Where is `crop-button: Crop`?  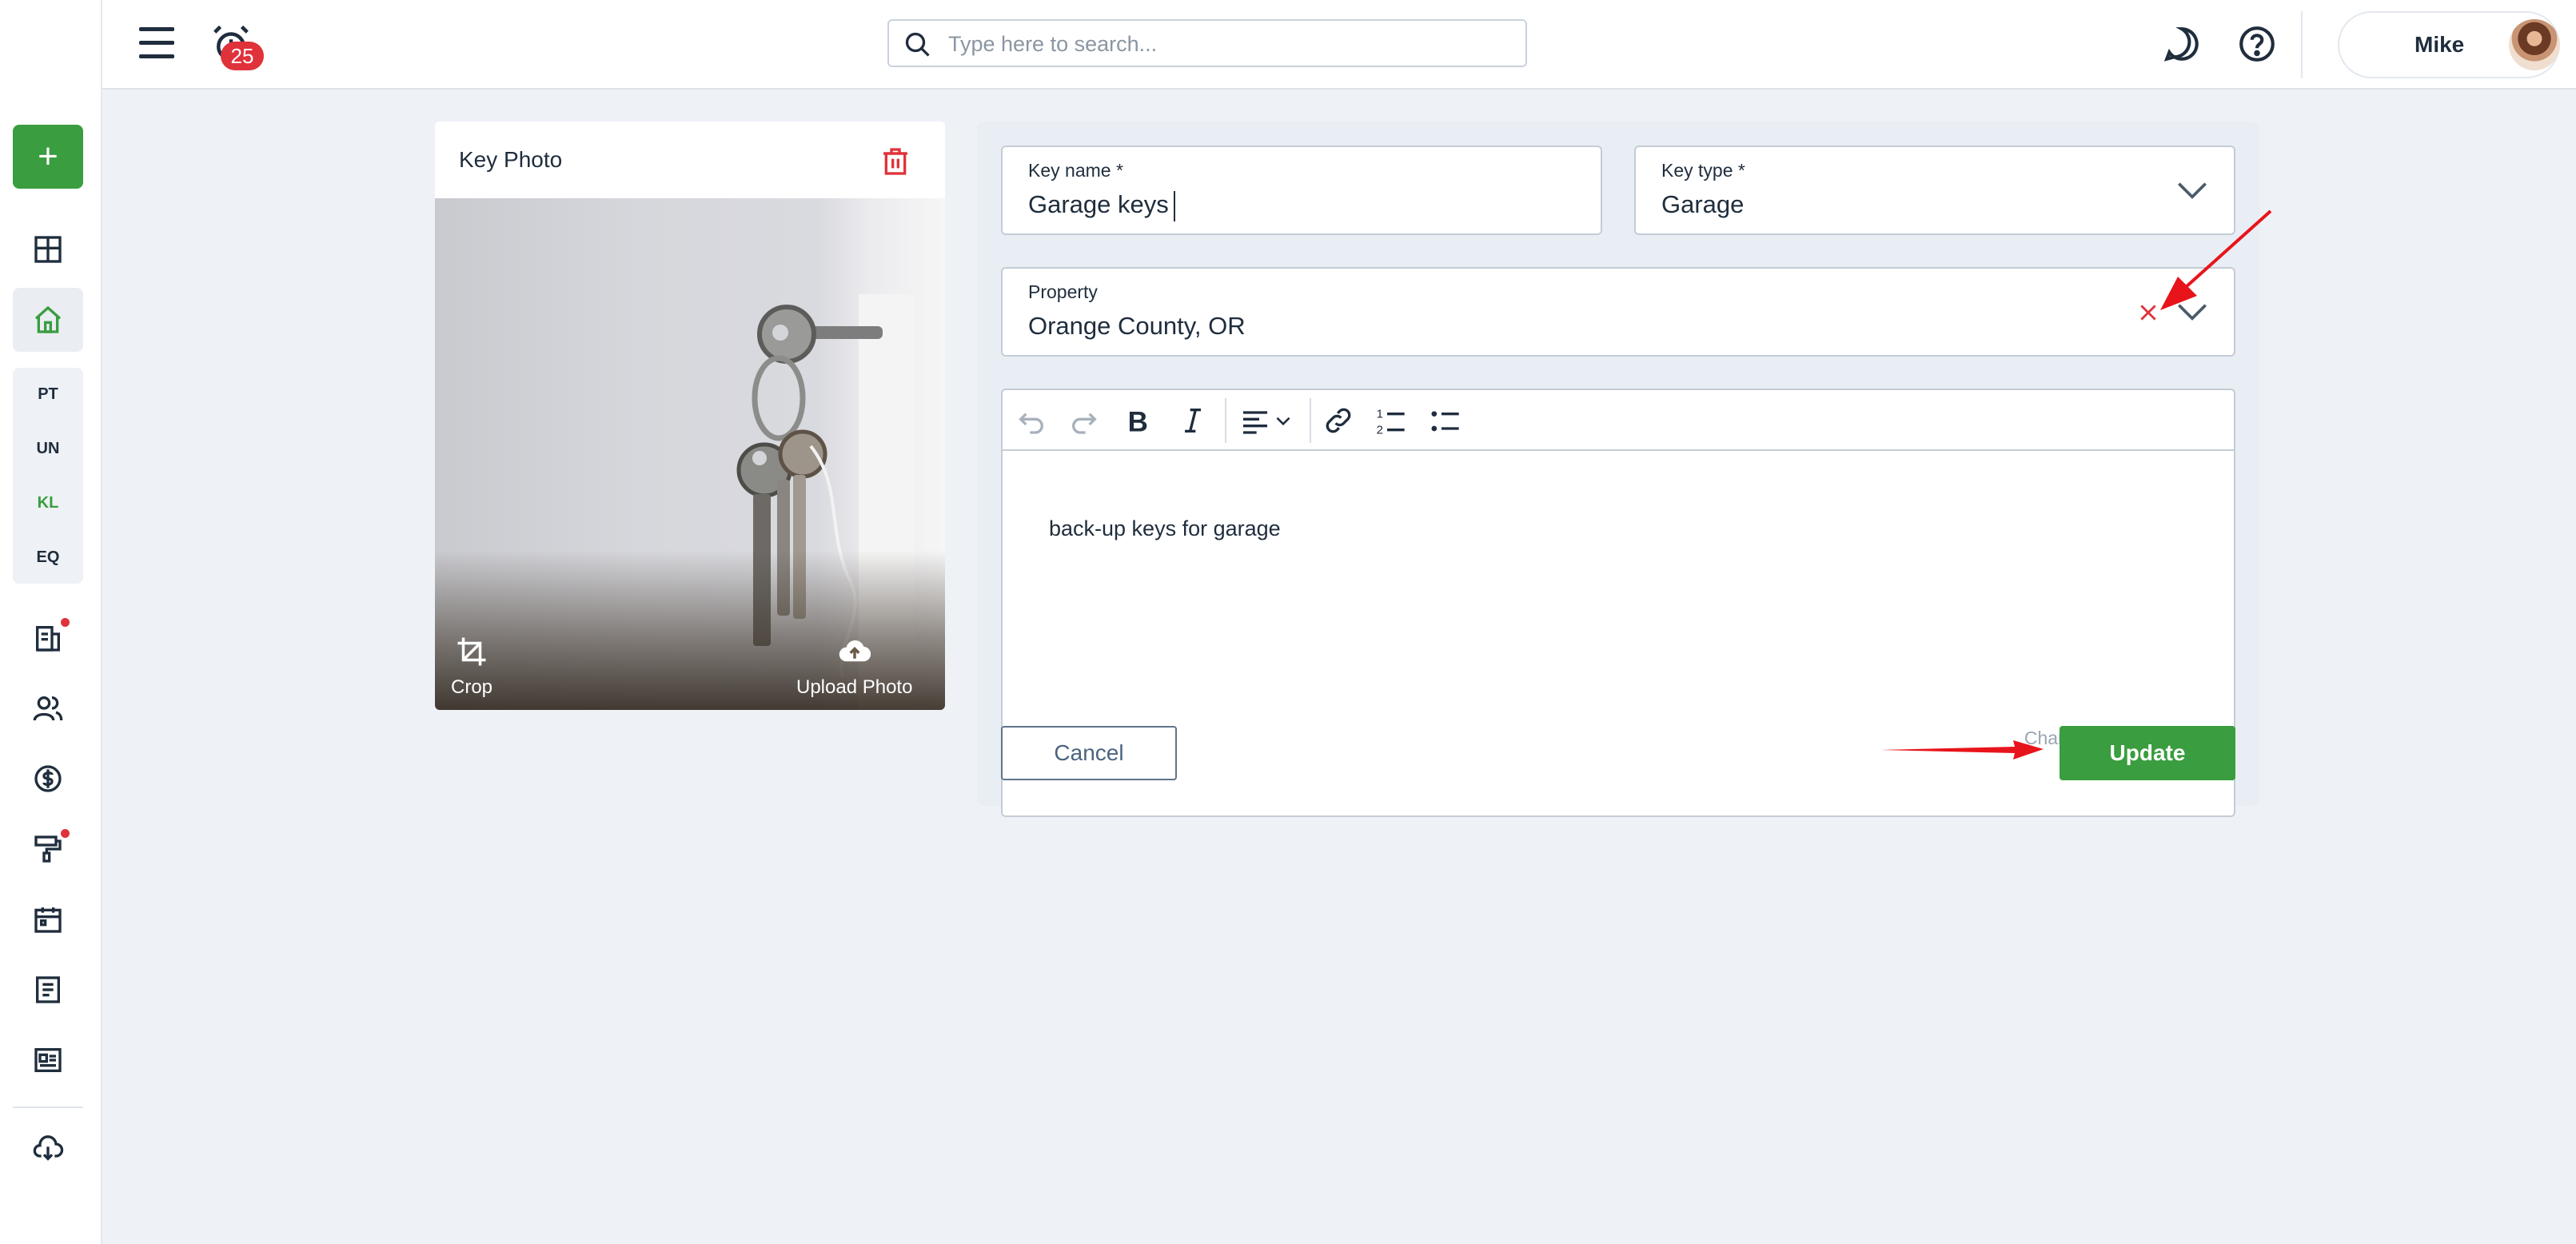
crop-button: Crop is located at coordinates (472, 667).